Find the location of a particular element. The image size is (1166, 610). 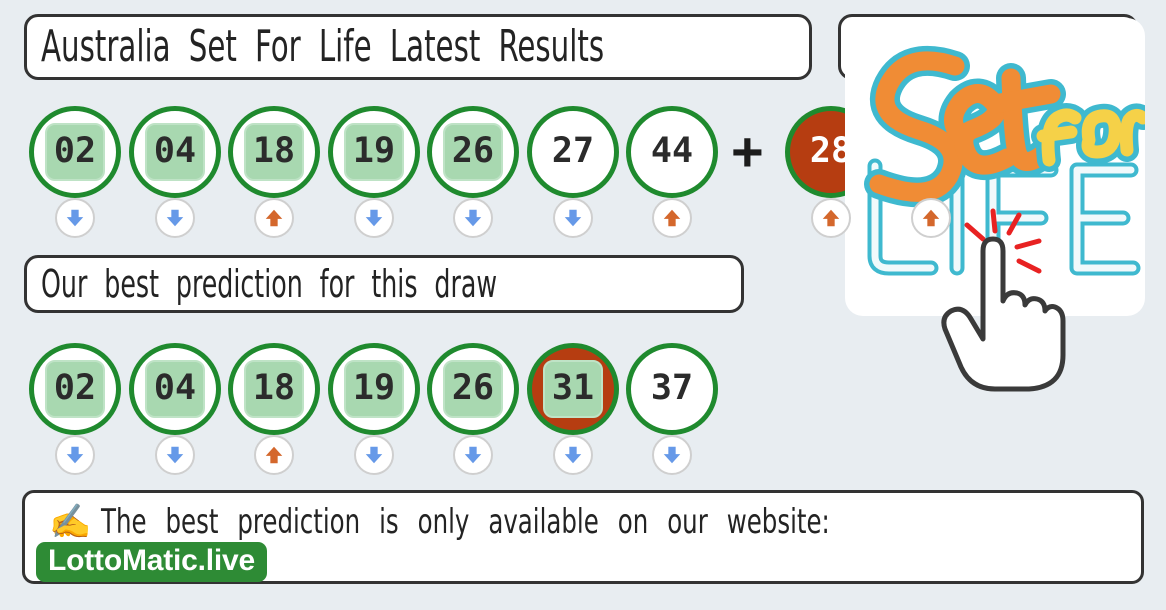

pointing-hand-cursor is located at coordinates (1003, 300).